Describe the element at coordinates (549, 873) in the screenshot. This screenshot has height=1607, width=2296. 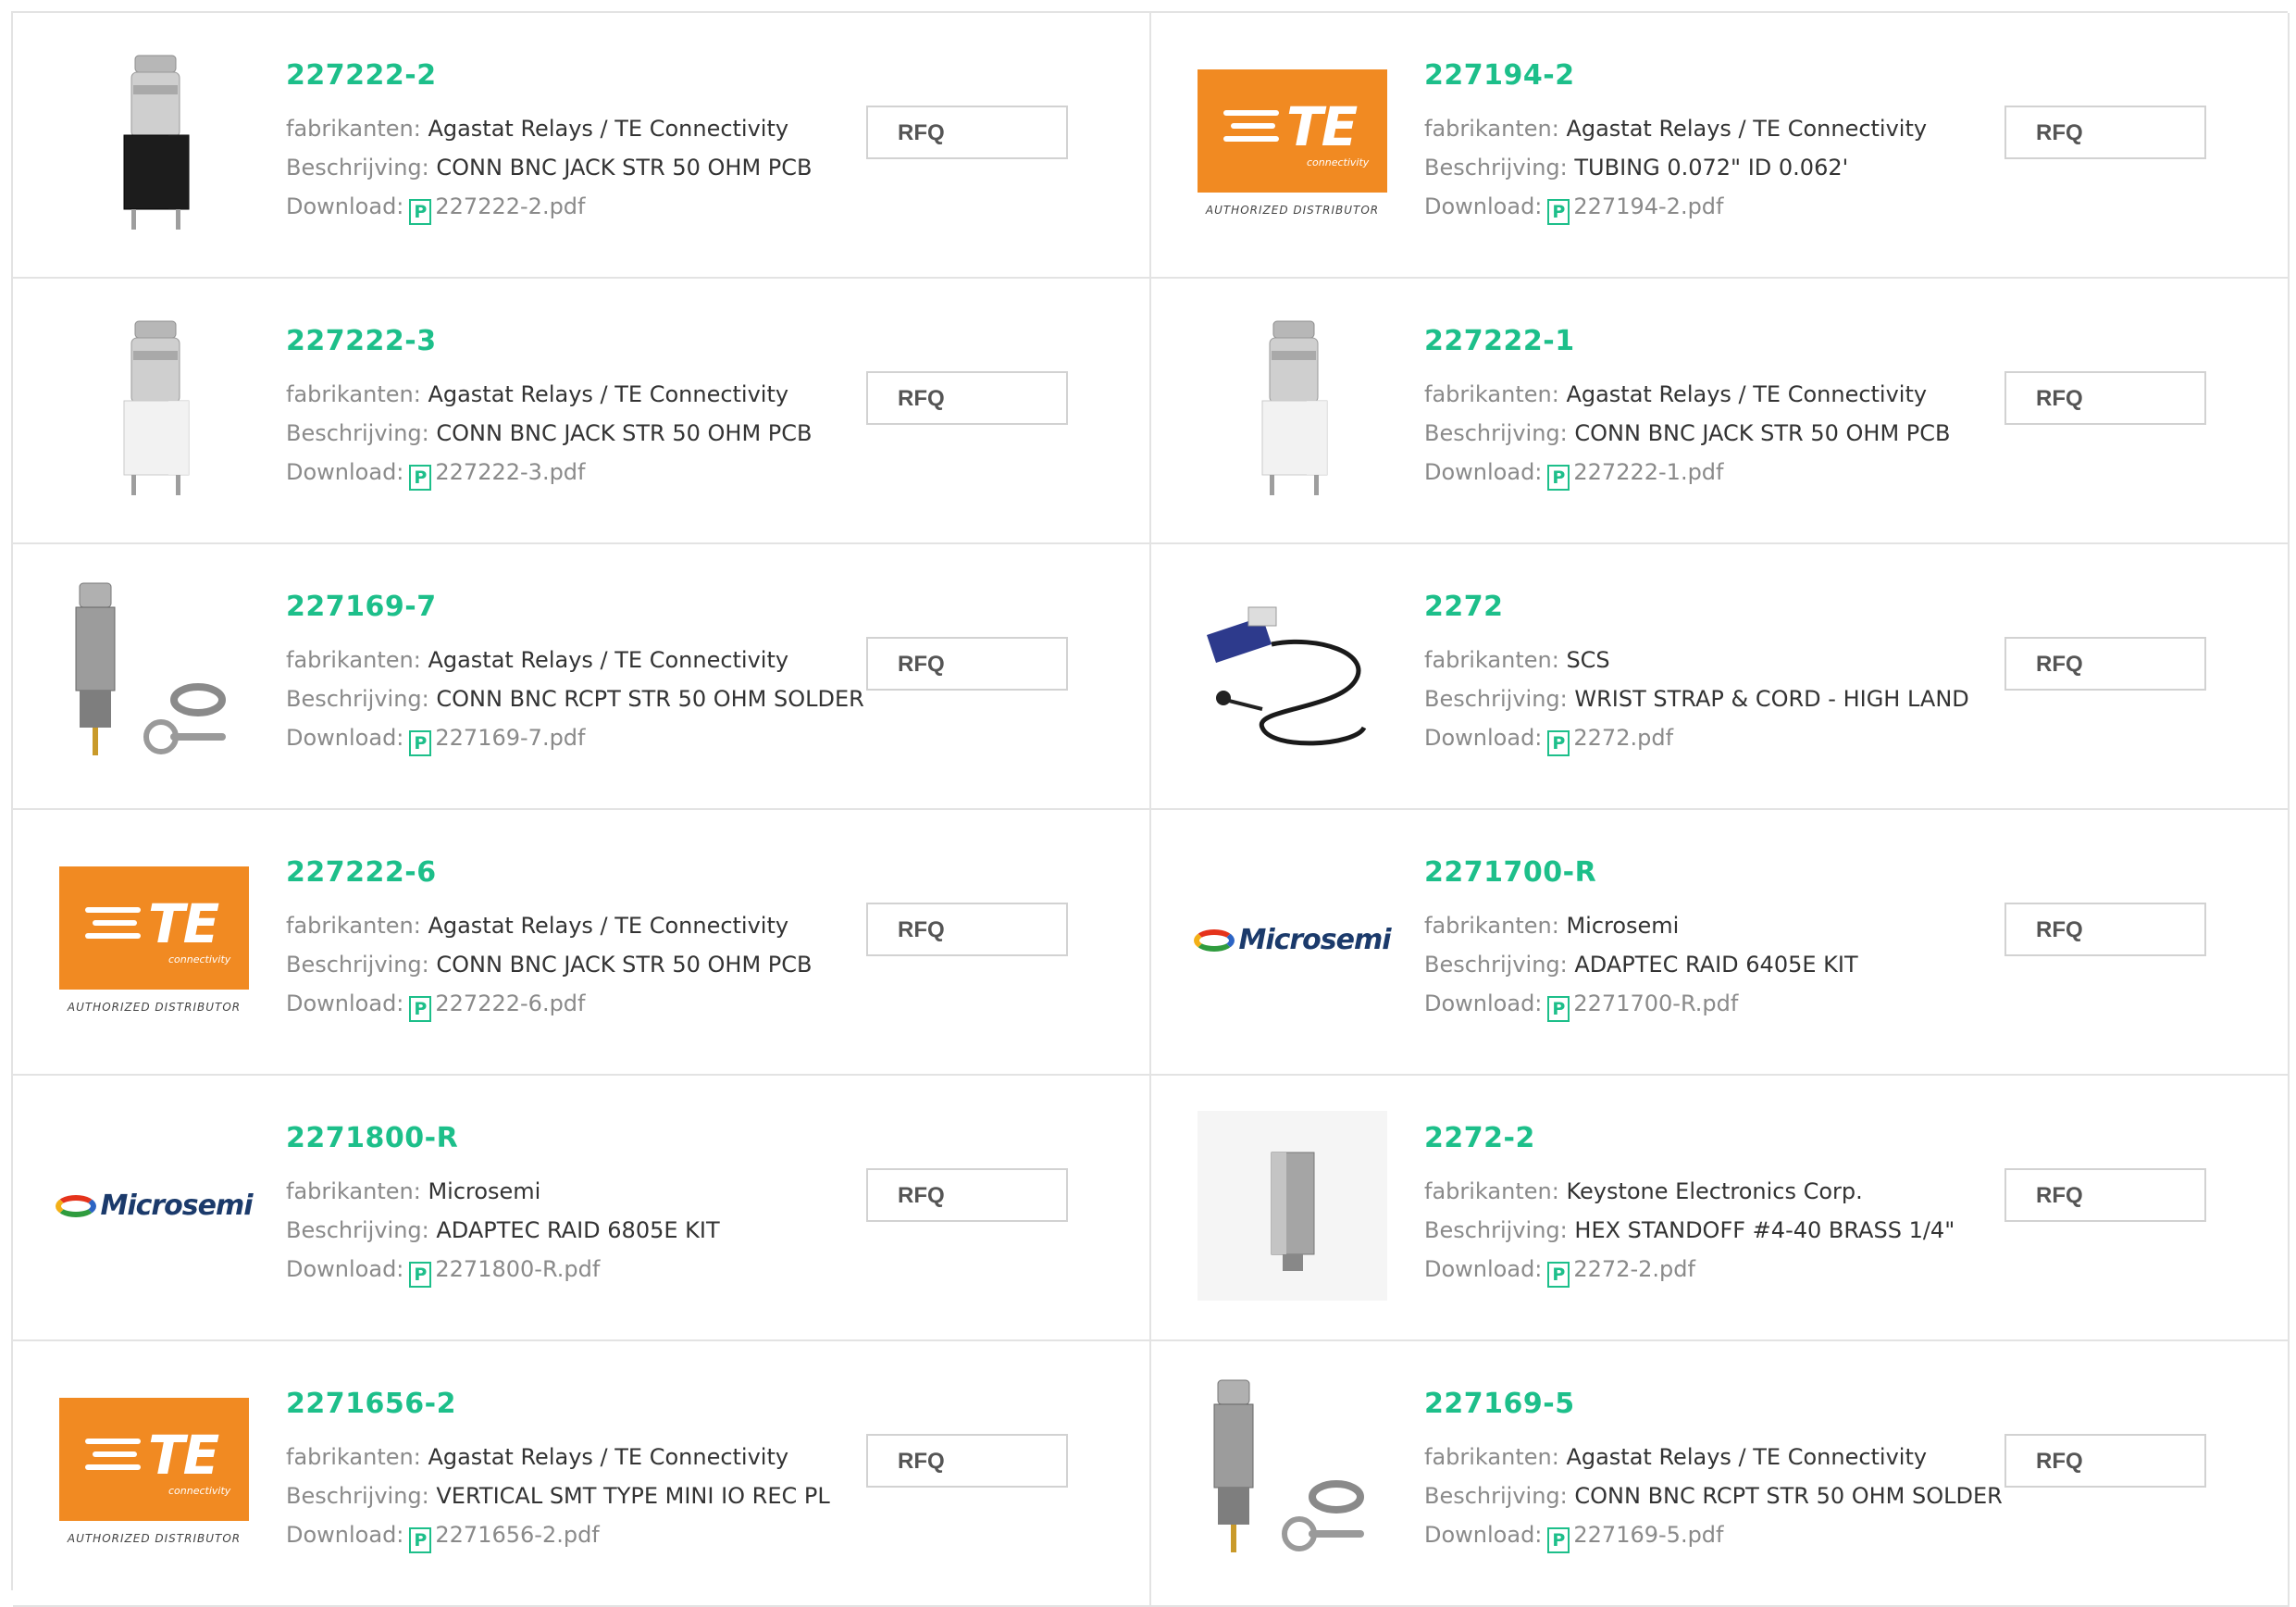
I see `part-number-link: 227222-6` at that location.